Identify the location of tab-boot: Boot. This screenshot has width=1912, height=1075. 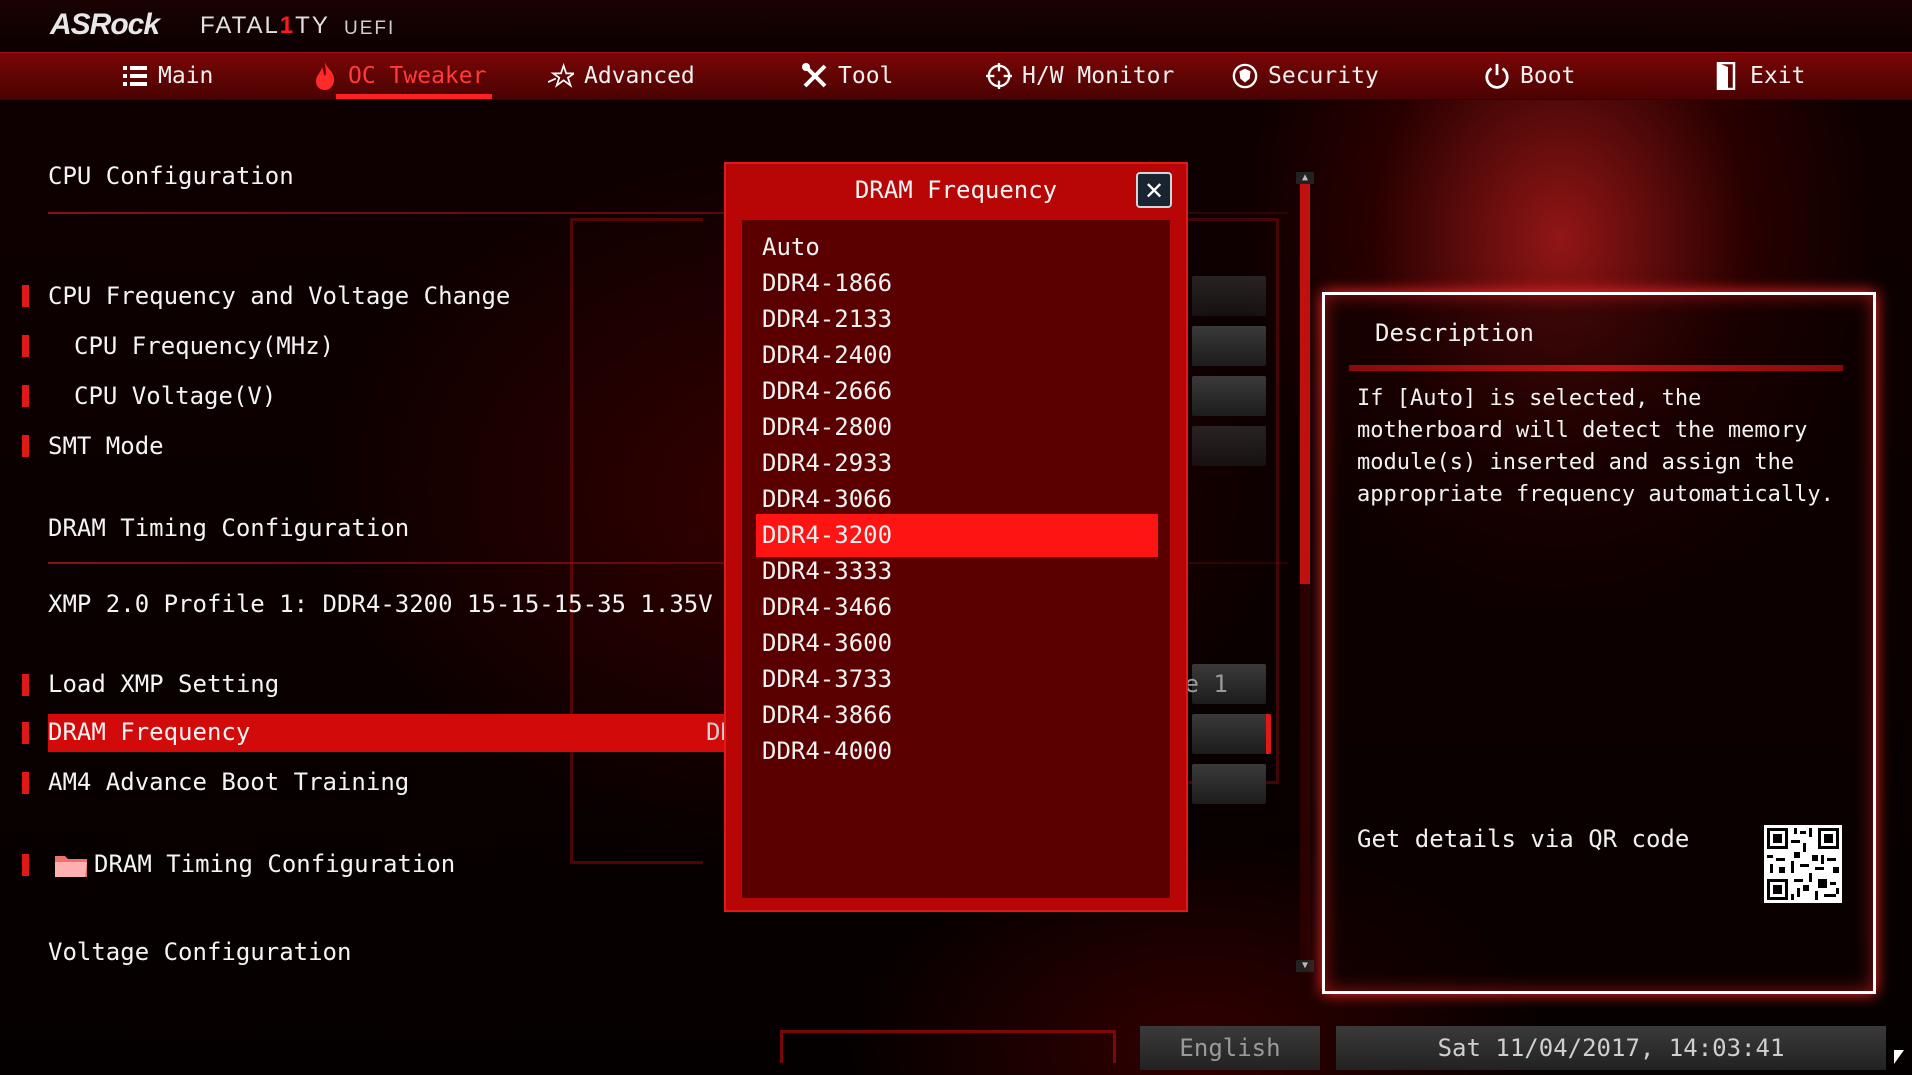
(1529, 76).